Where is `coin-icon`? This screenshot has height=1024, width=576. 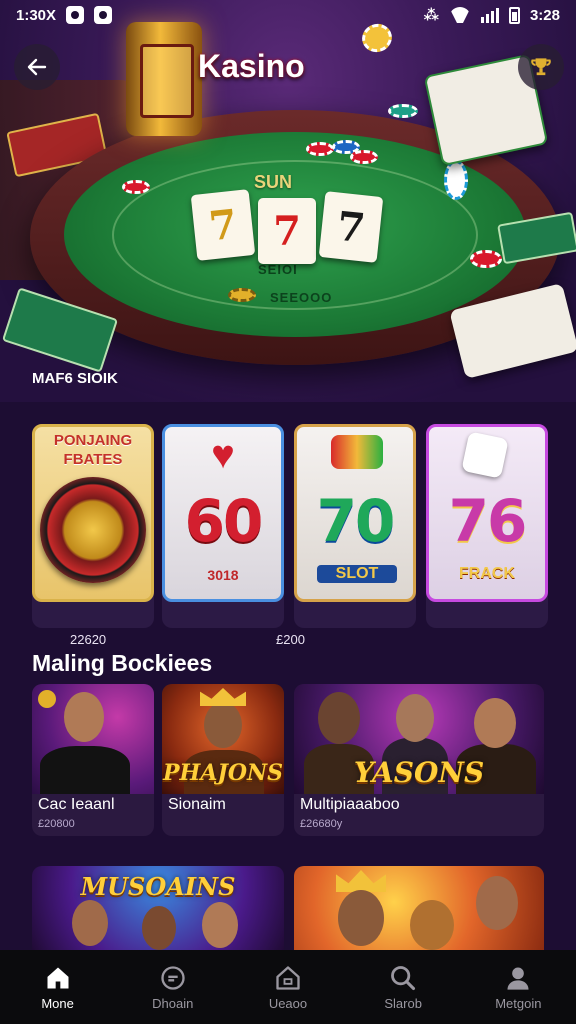
coin-icon is located at coordinates (47, 699).